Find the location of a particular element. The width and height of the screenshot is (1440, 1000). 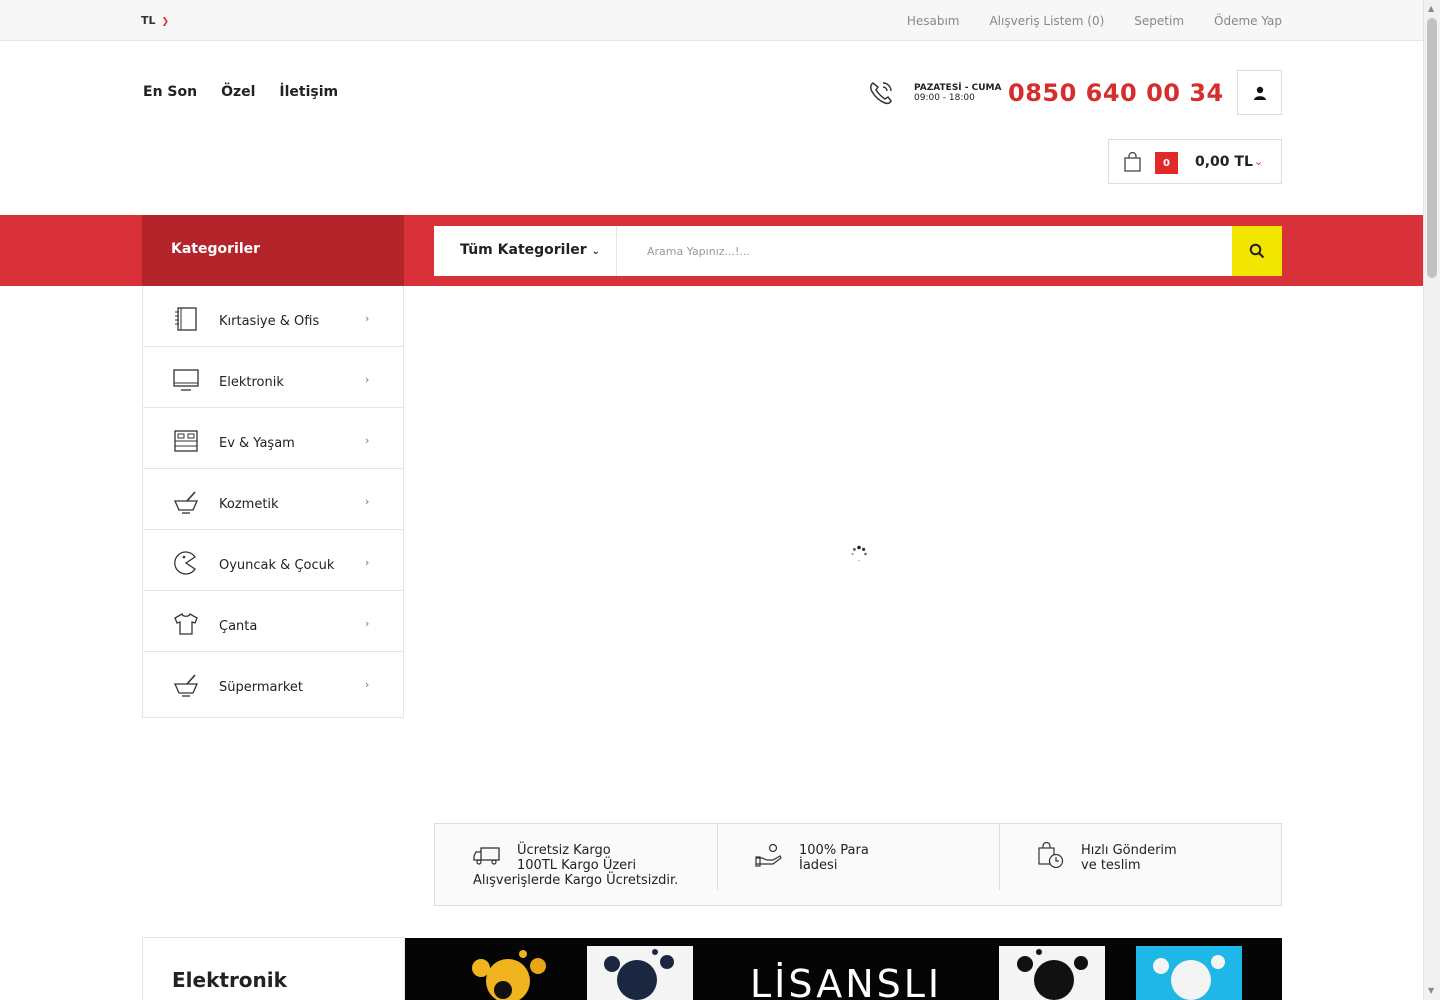

feature-fast-delivery: Hızlı Gönderim ve teslim is located at coordinates (1140, 864).